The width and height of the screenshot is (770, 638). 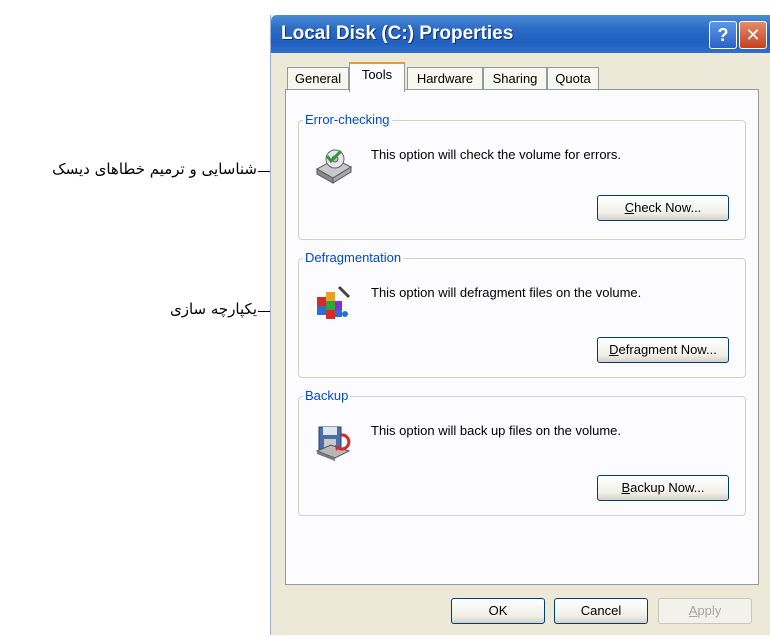 I want to click on close-button: ✕, so click(x=753, y=35).